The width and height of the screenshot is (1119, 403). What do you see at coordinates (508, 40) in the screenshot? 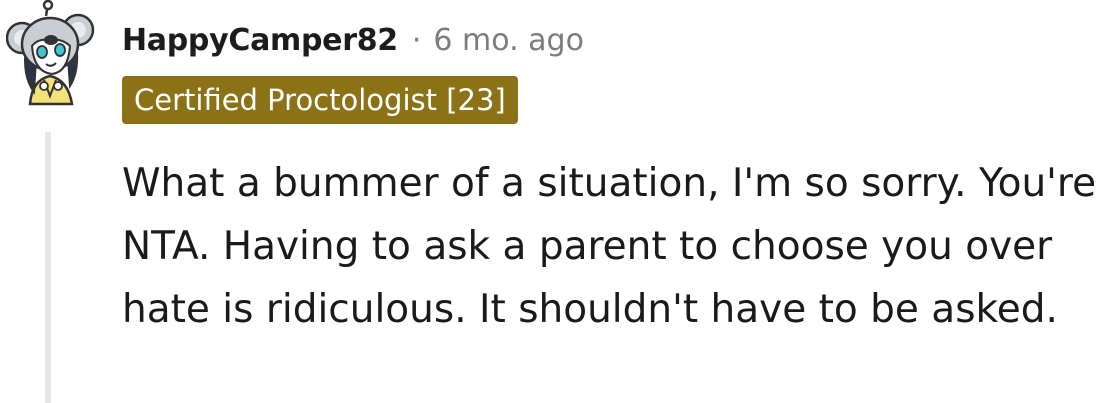
I see `timestamp-link: 6 mo. ago` at bounding box center [508, 40].